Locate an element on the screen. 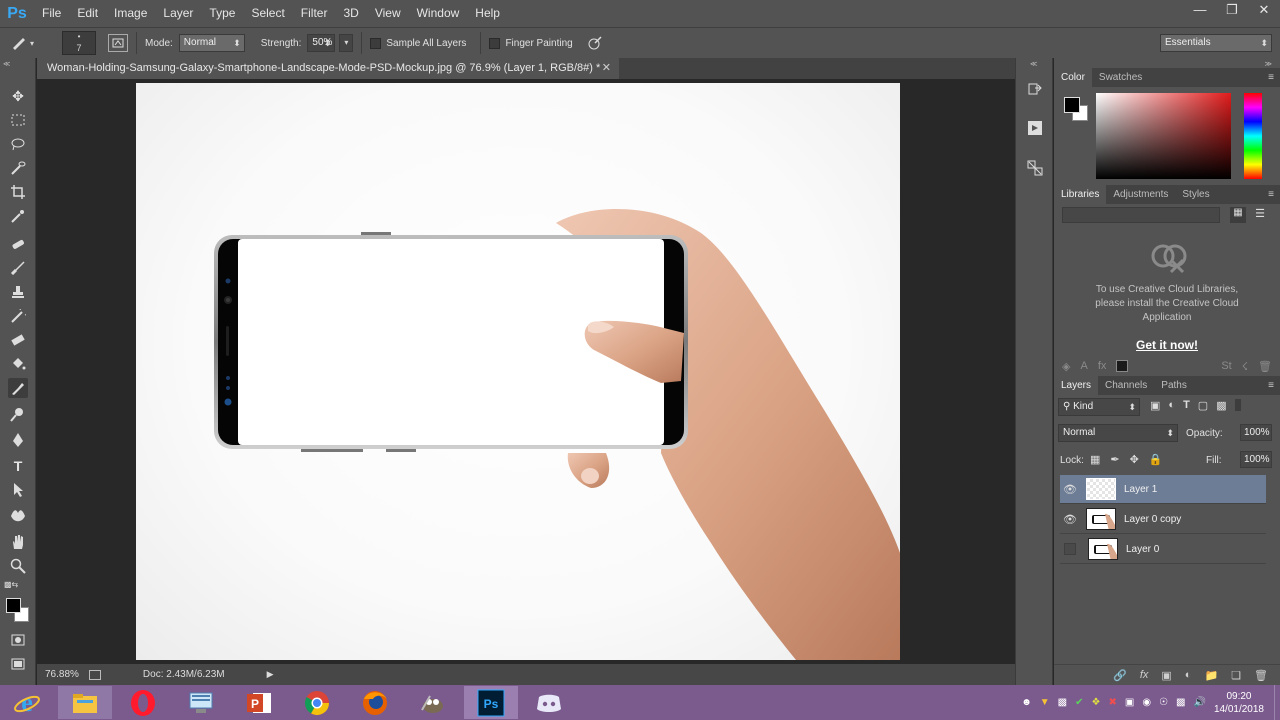  zoom-level: 76.88% is located at coordinates (62, 674).